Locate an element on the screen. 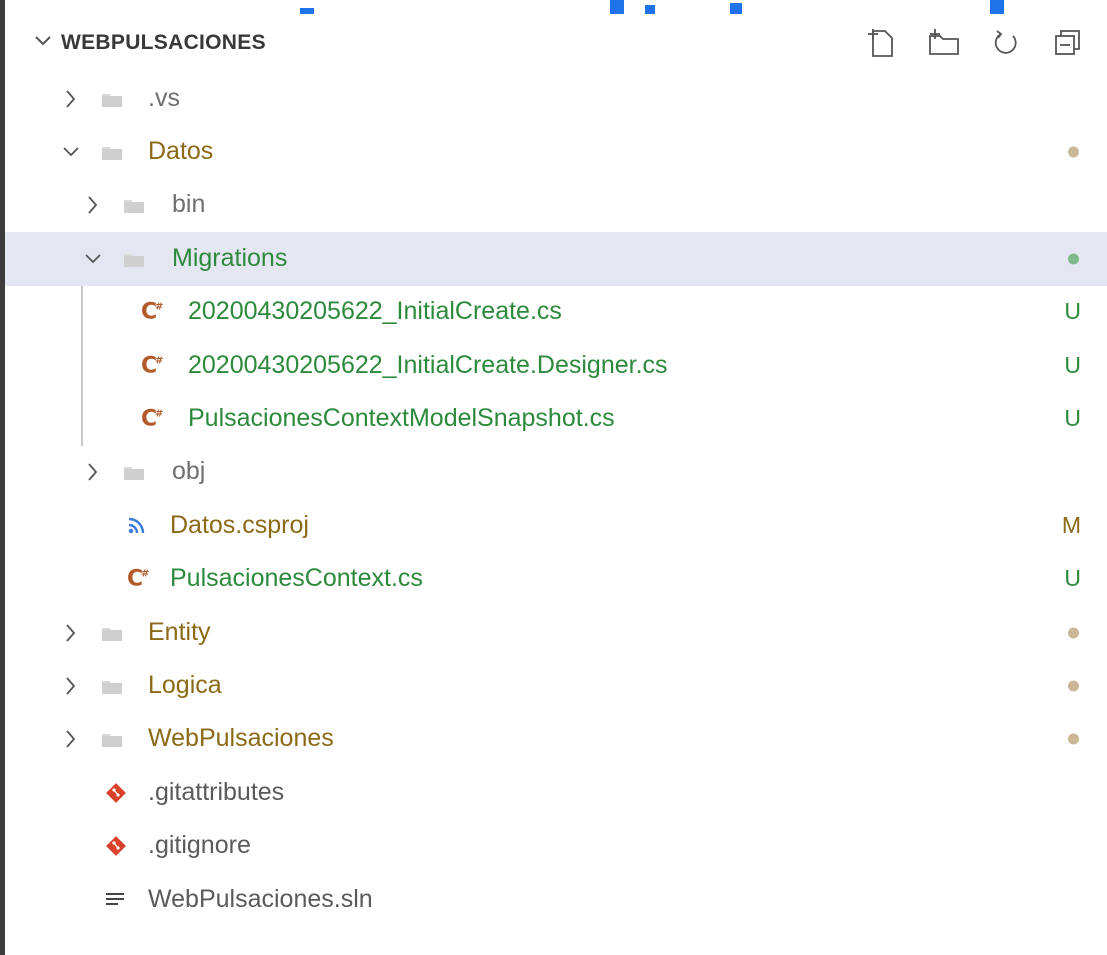 This screenshot has width=1107, height=955. tree-item-label: .gitattributes is located at coordinates (216, 791).